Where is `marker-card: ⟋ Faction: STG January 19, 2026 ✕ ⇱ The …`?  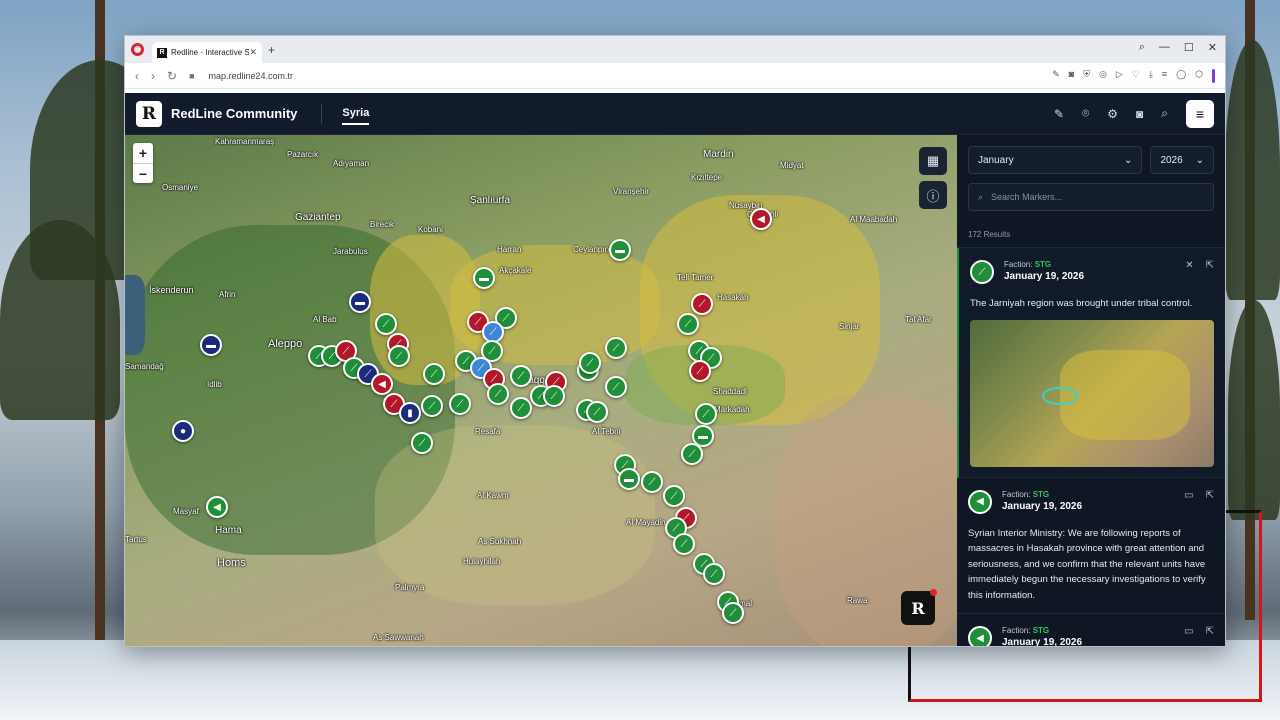
marker-card: ⟋ Faction: STG January 19, 2026 ✕ ⇱ The … is located at coordinates (1091, 363).